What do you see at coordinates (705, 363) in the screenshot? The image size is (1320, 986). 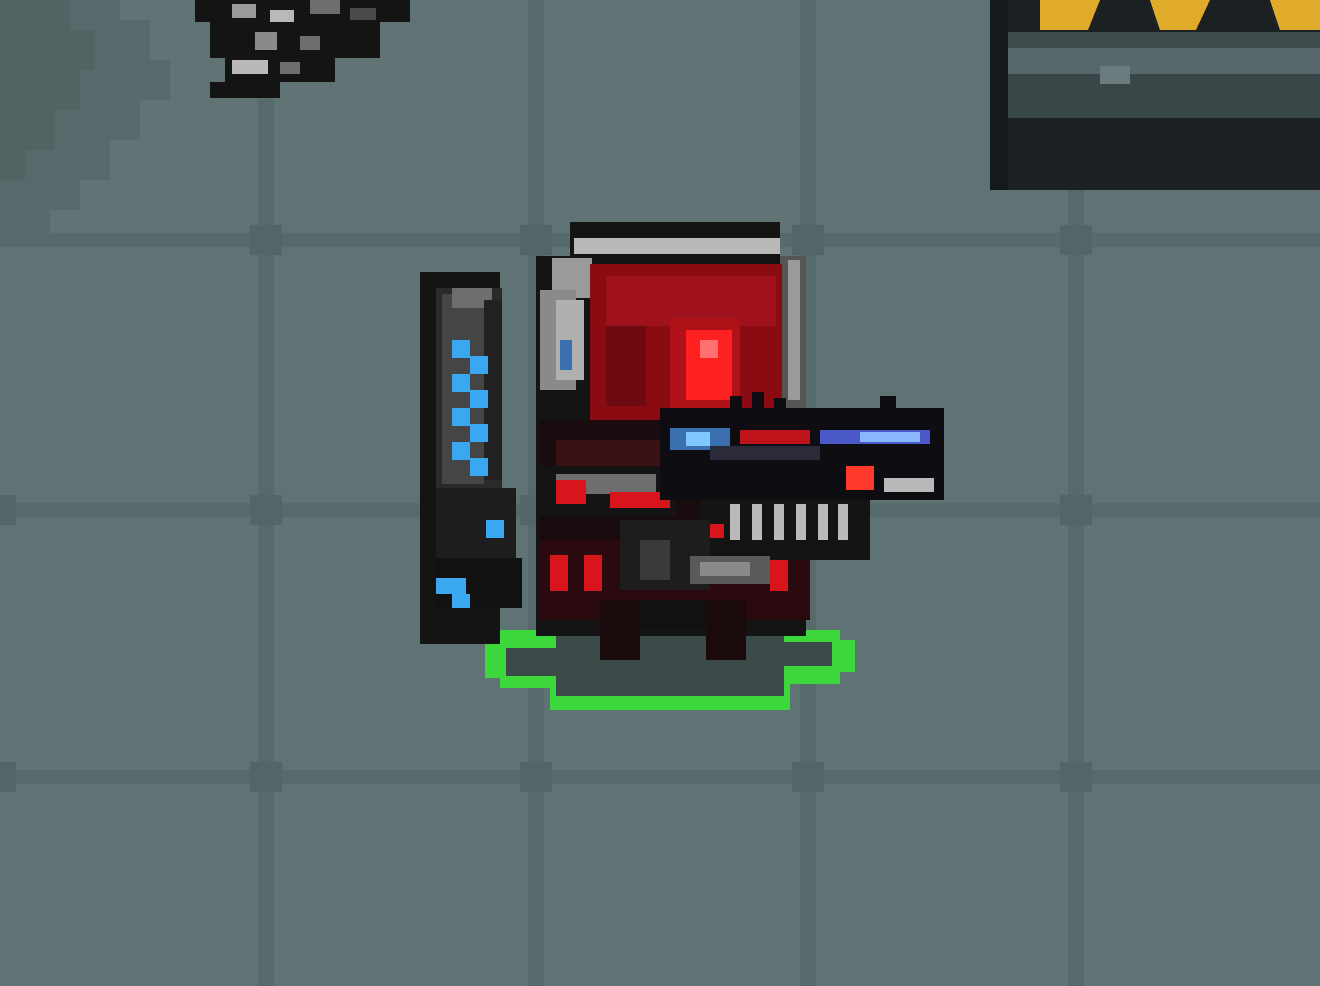 I see `robot-eye` at bounding box center [705, 363].